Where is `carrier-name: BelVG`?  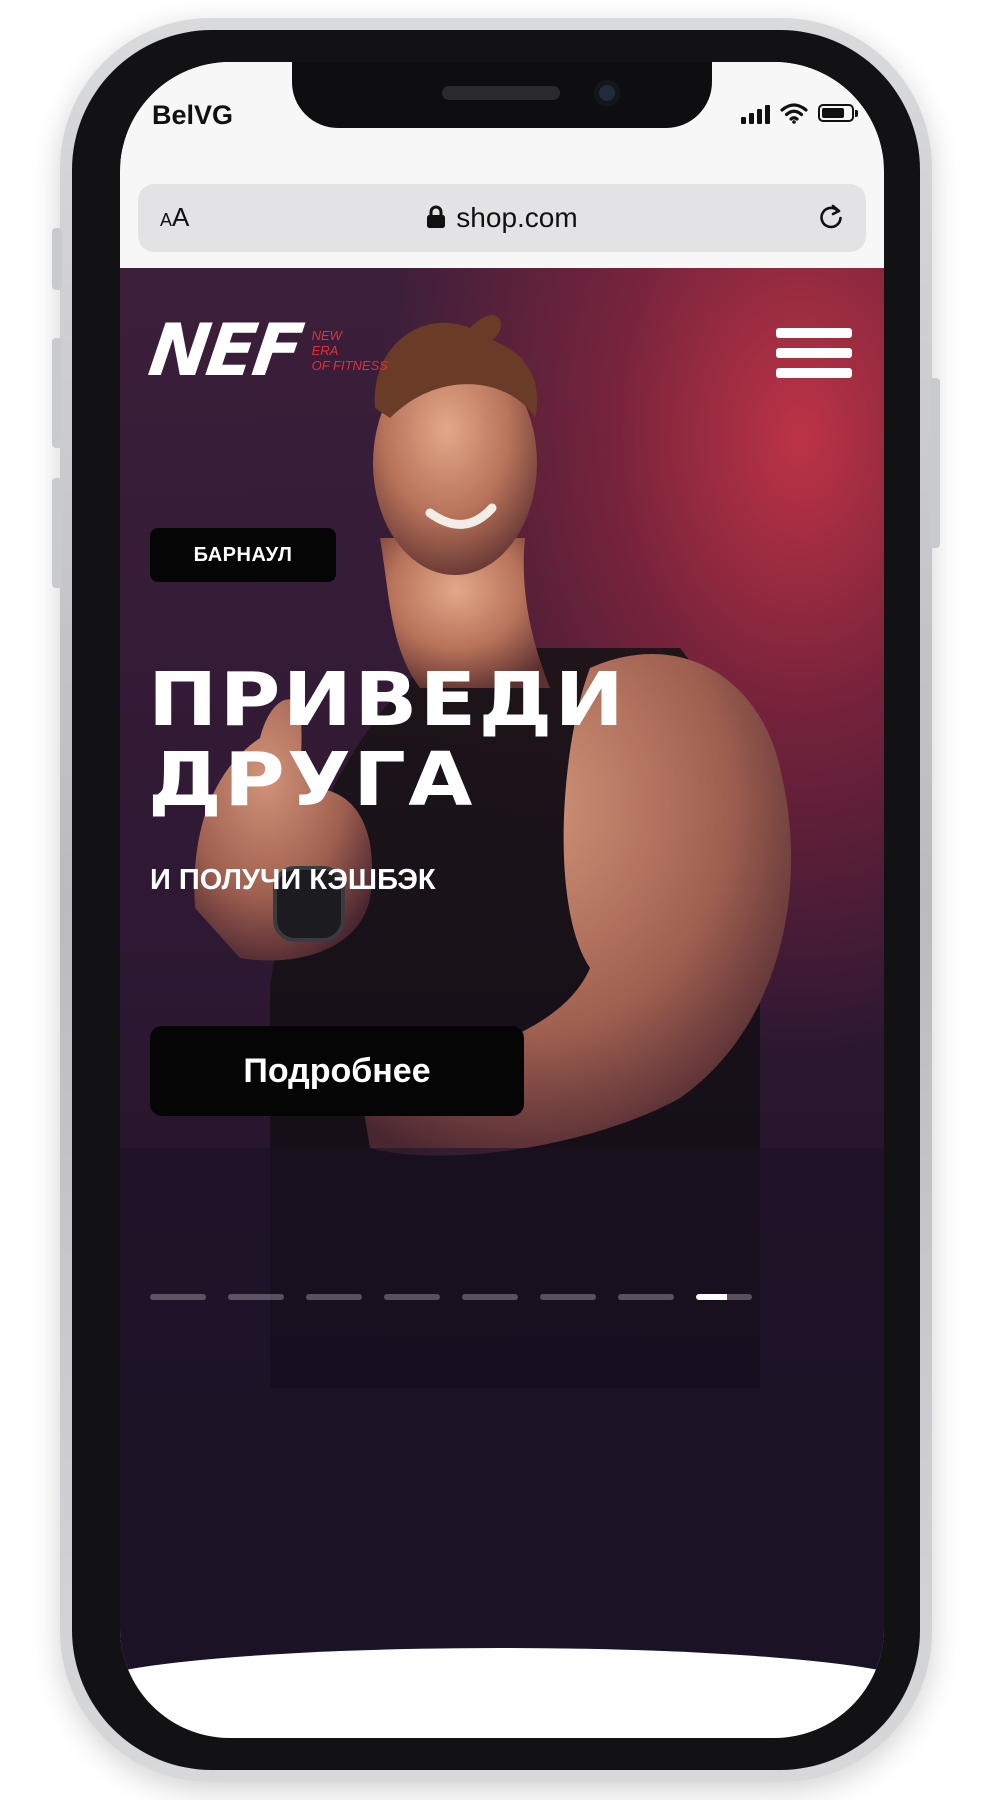 carrier-name: BelVG is located at coordinates (193, 115).